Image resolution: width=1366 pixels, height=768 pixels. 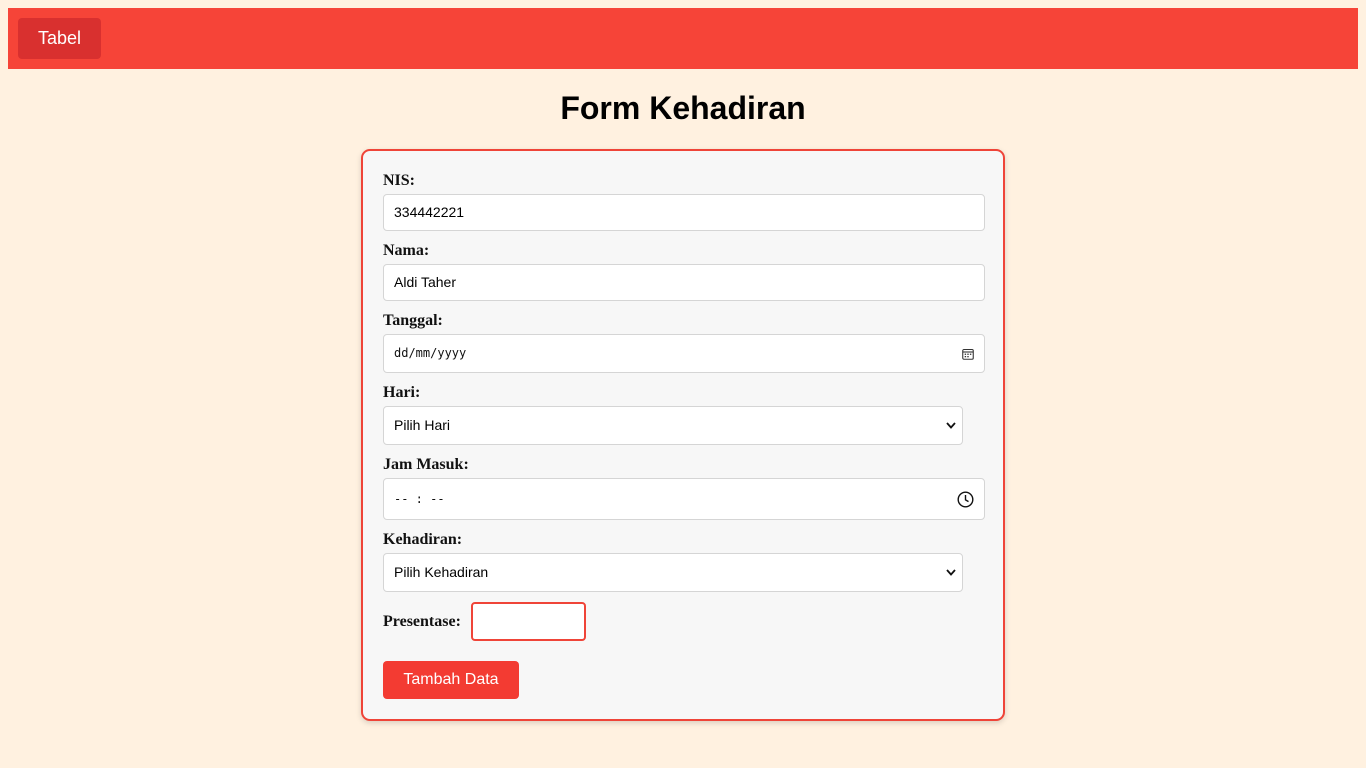 What do you see at coordinates (683, 108) in the screenshot?
I see `page-title: Form Kehadiran` at bounding box center [683, 108].